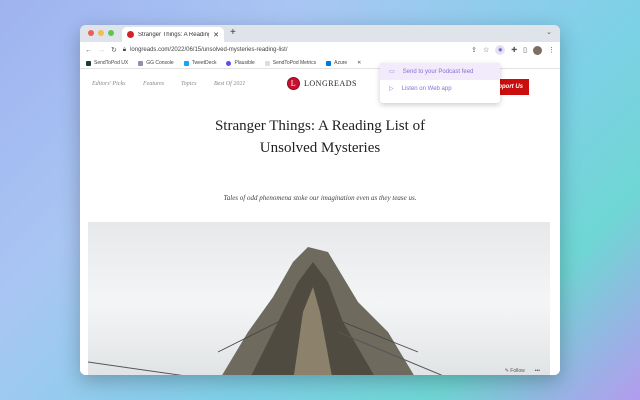  I want to click on profile-avatar, so click(537, 50).